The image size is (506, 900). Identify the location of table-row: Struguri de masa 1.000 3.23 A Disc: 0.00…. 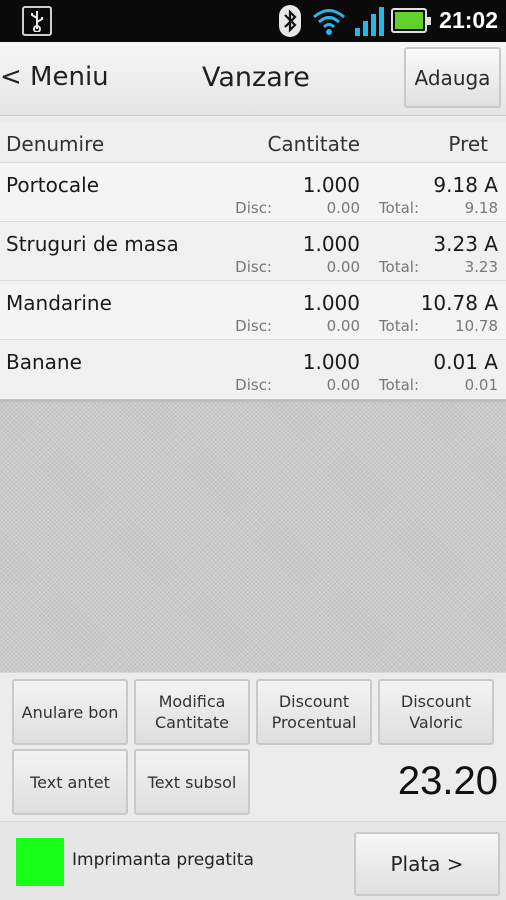
(253, 250).